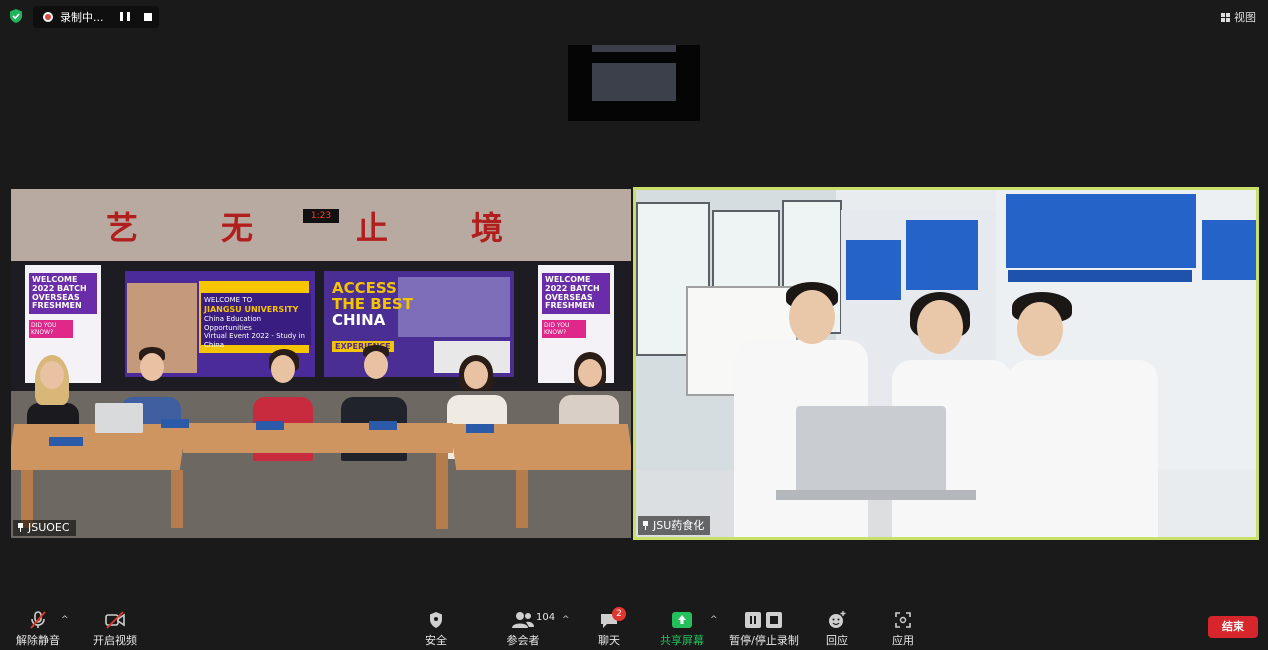 Image resolution: width=1268 pixels, height=650 pixels. What do you see at coordinates (634, 83) in the screenshot?
I see `self-view-thumbnail` at bounding box center [634, 83].